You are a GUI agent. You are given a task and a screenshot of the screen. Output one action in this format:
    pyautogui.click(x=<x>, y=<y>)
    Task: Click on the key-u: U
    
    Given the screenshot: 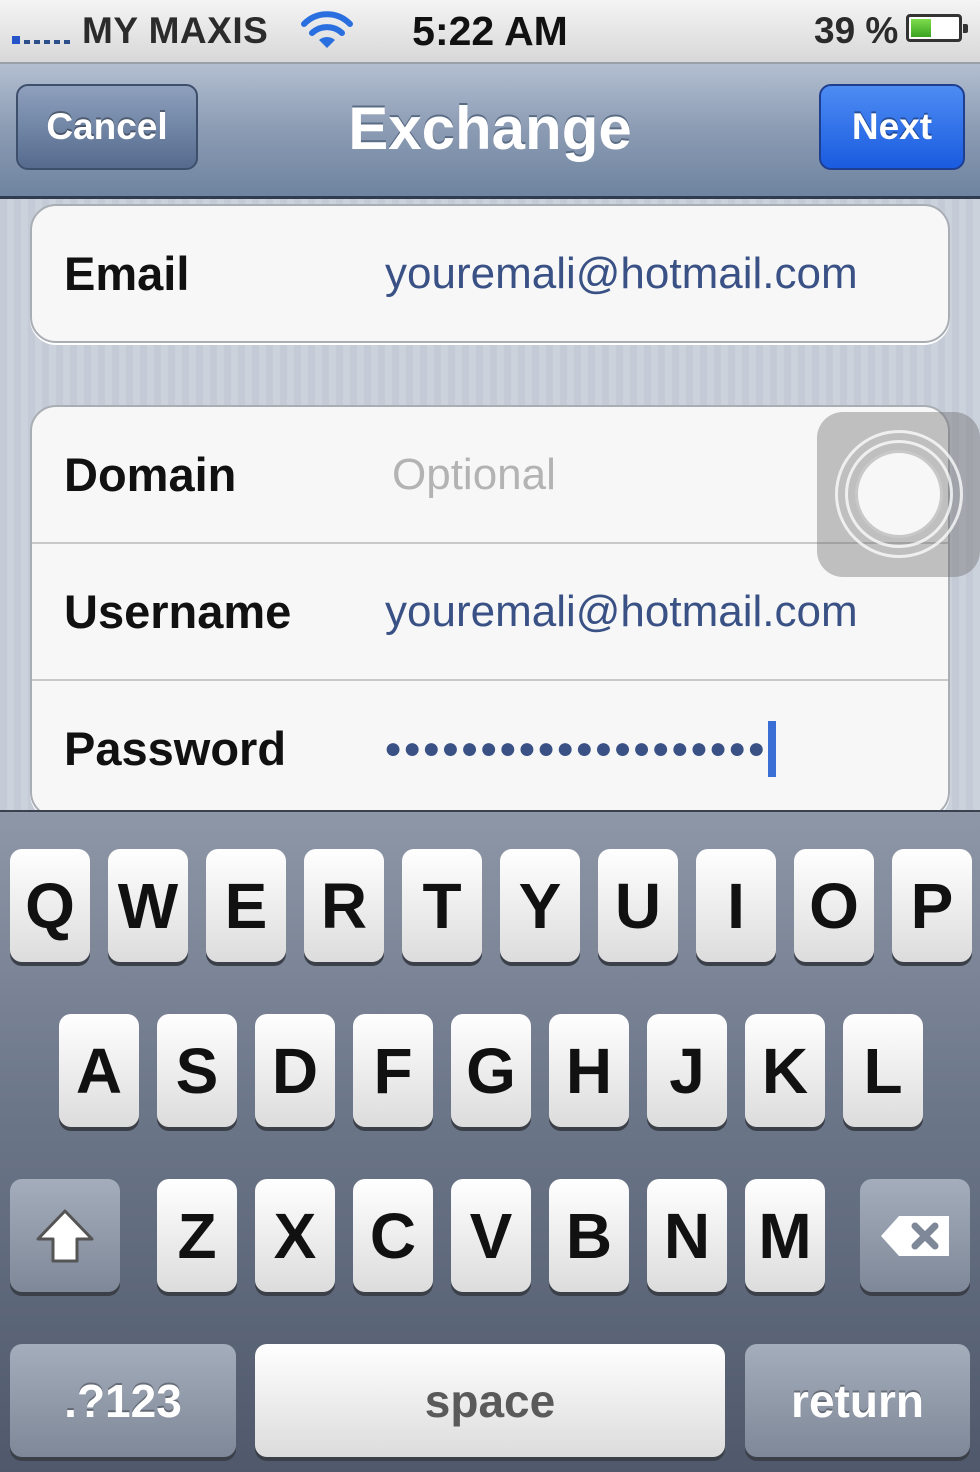 What is the action you would take?
    pyautogui.click(x=638, y=905)
    